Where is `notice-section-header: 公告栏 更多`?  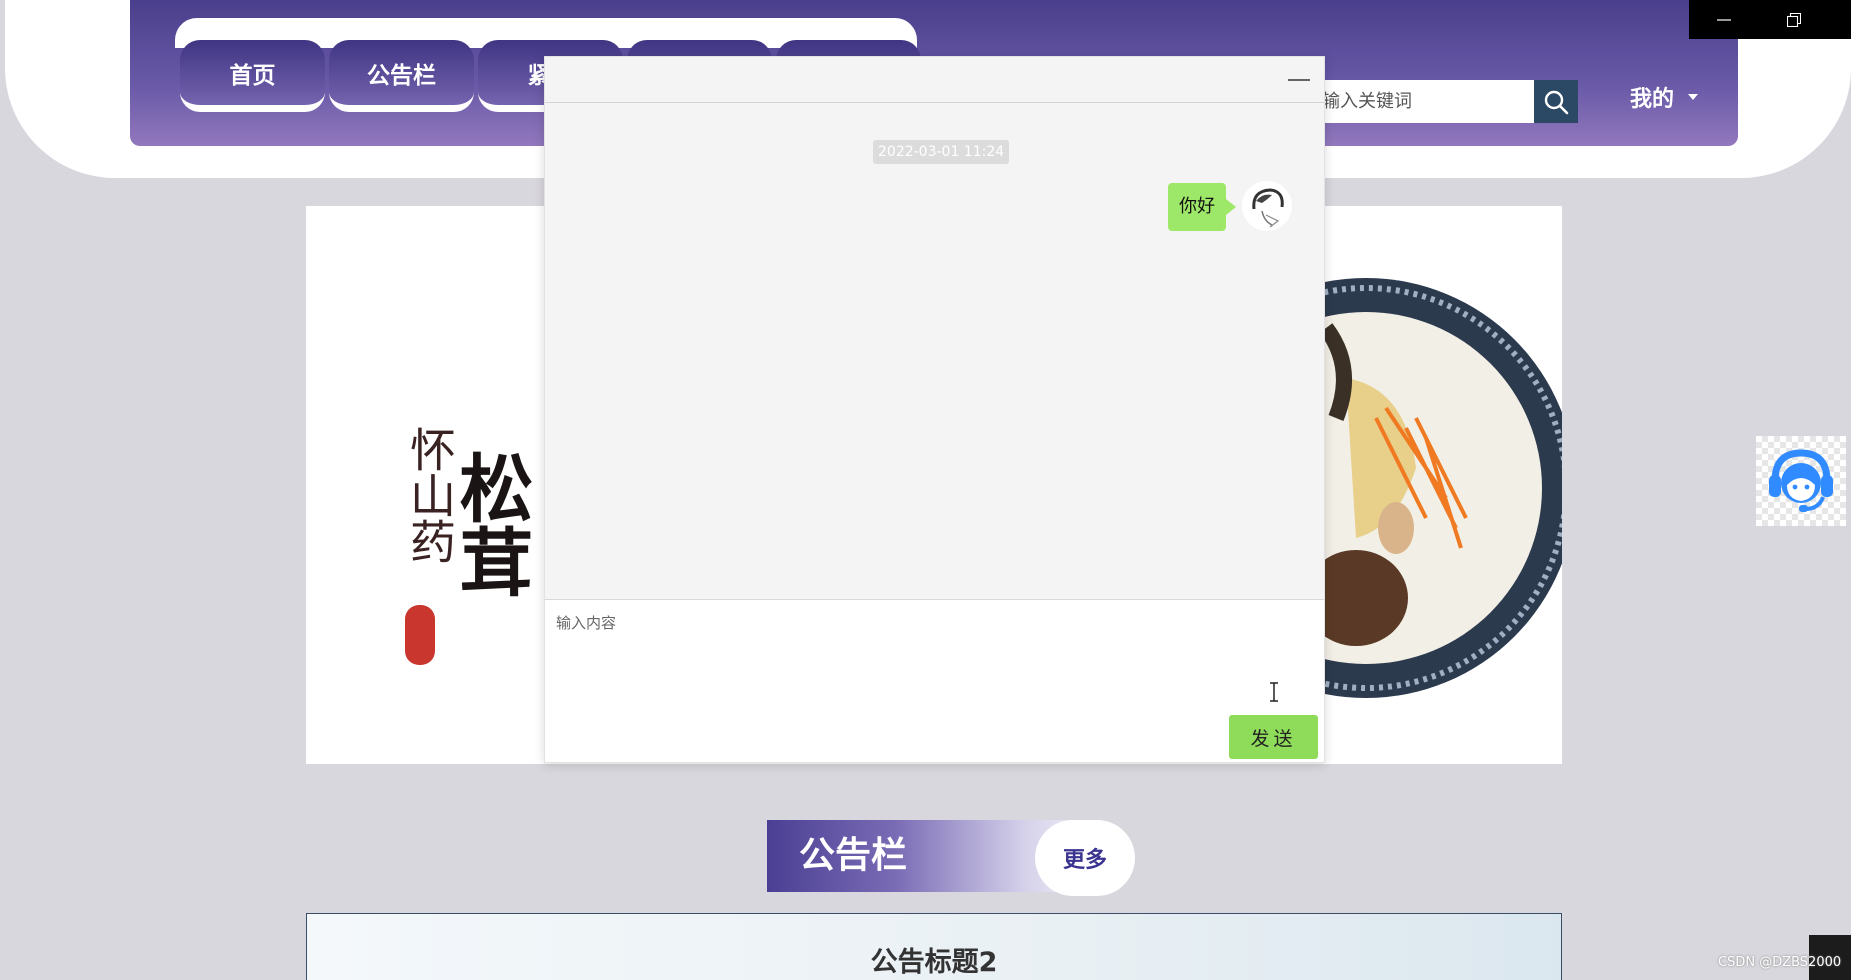
notice-section-header: 公告栏 更多 is located at coordinates (951, 858).